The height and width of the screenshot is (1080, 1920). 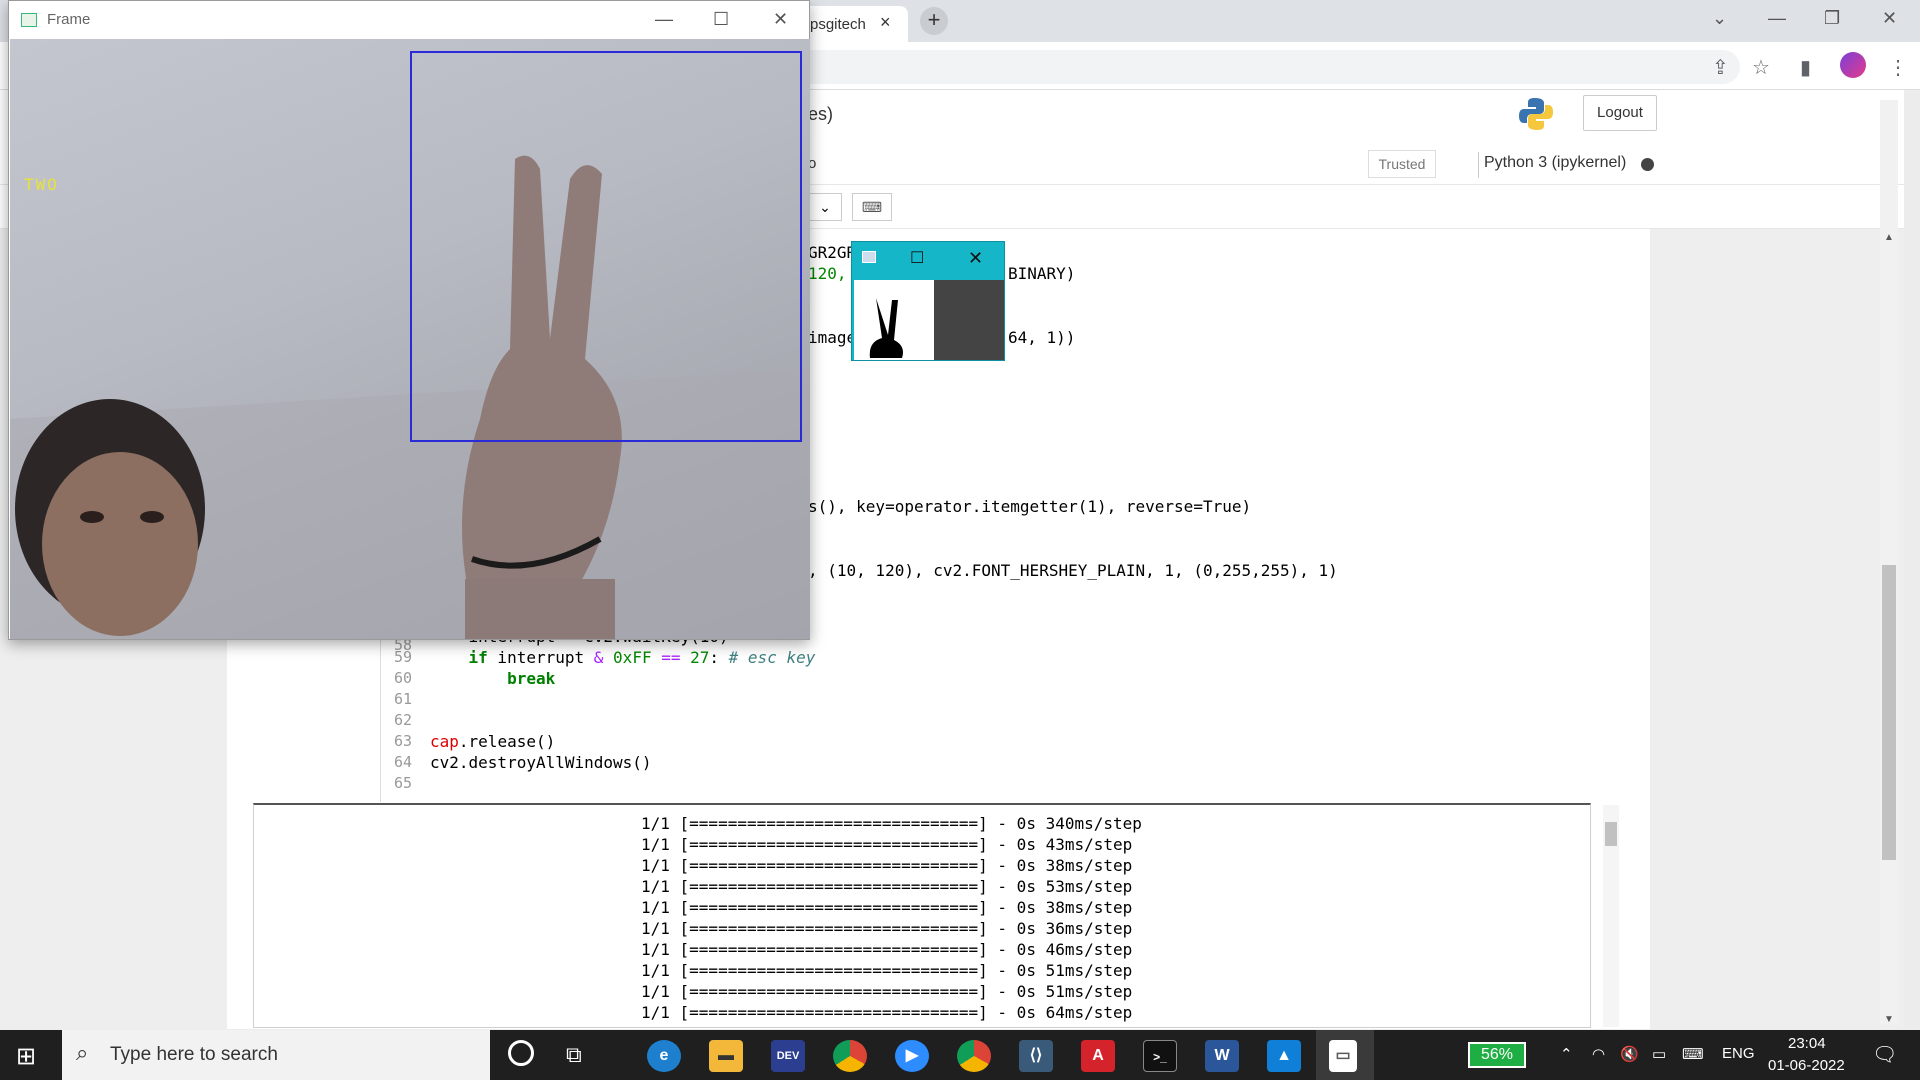 What do you see at coordinates (1761, 67) in the screenshot?
I see `bookmark-star-icon: ☆` at bounding box center [1761, 67].